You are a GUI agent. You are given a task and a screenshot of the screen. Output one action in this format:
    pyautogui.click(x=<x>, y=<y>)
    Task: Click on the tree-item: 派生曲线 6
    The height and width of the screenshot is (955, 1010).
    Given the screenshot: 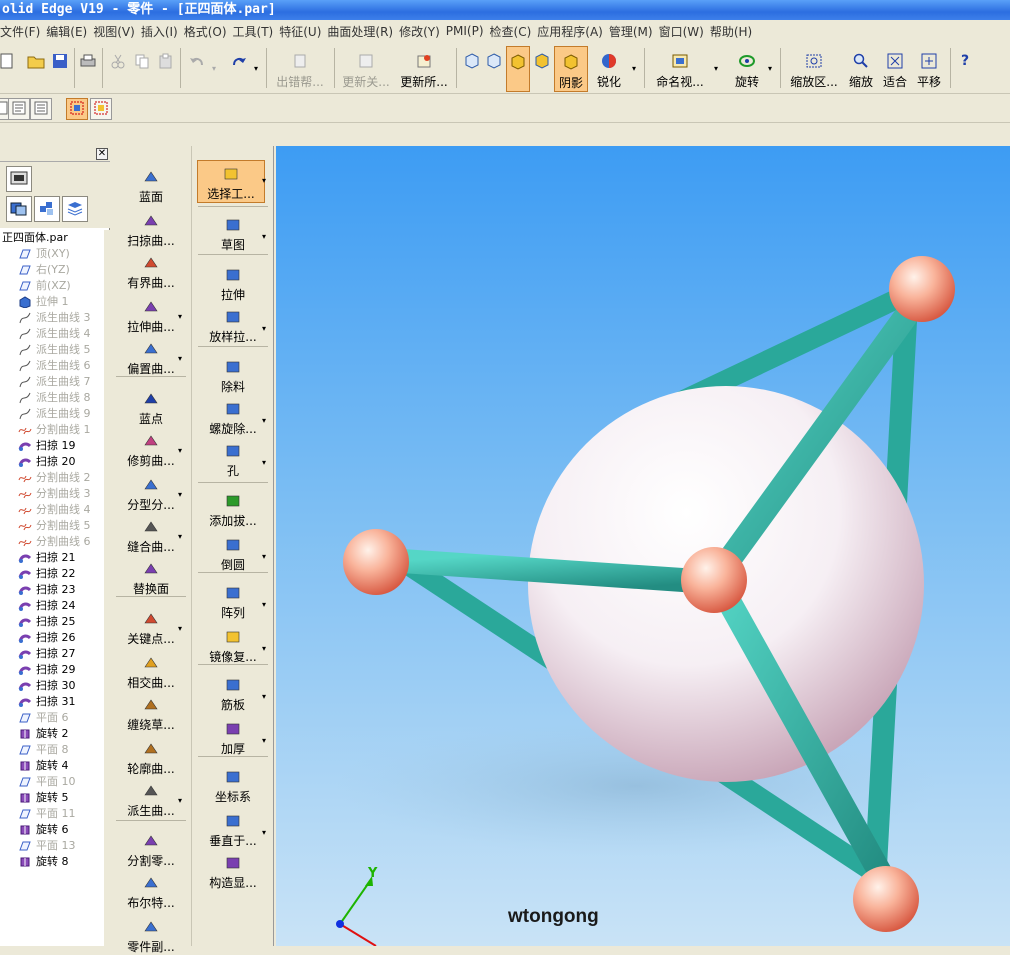 What is the action you would take?
    pyautogui.click(x=52, y=366)
    